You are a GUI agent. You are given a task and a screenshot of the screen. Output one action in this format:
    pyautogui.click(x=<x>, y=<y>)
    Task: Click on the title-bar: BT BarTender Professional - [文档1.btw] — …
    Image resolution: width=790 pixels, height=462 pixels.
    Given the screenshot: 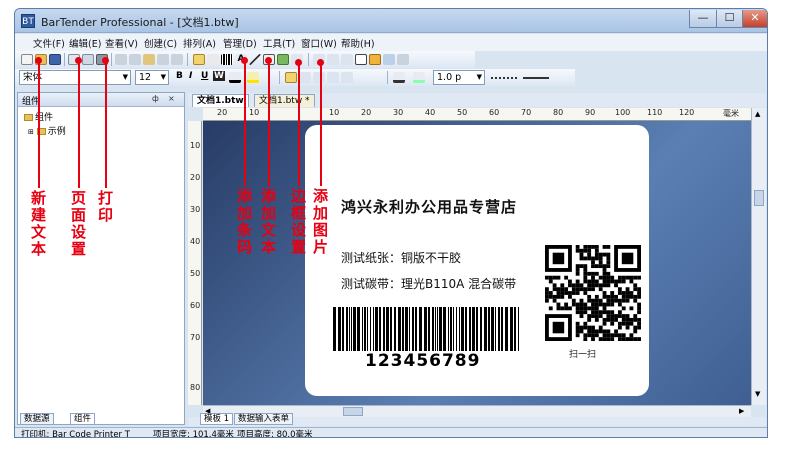 What is the action you would take?
    pyautogui.click(x=391, y=21)
    